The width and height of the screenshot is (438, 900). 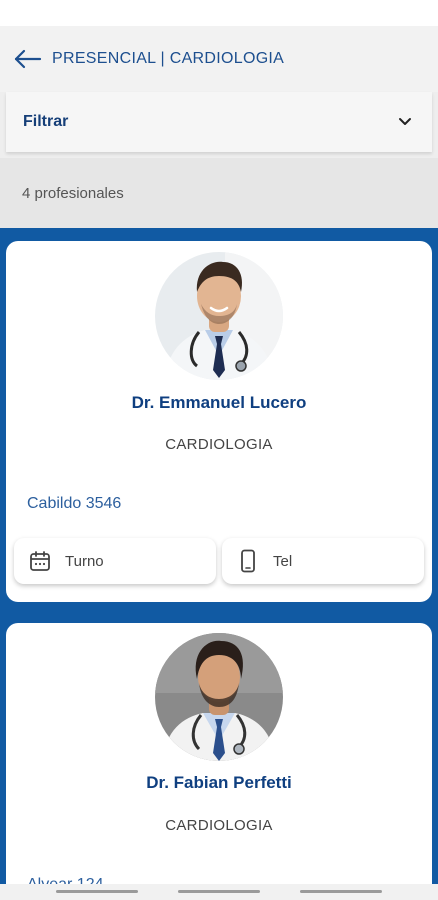 What do you see at coordinates (46, 121) in the screenshot?
I see `filter-label: Filtrar` at bounding box center [46, 121].